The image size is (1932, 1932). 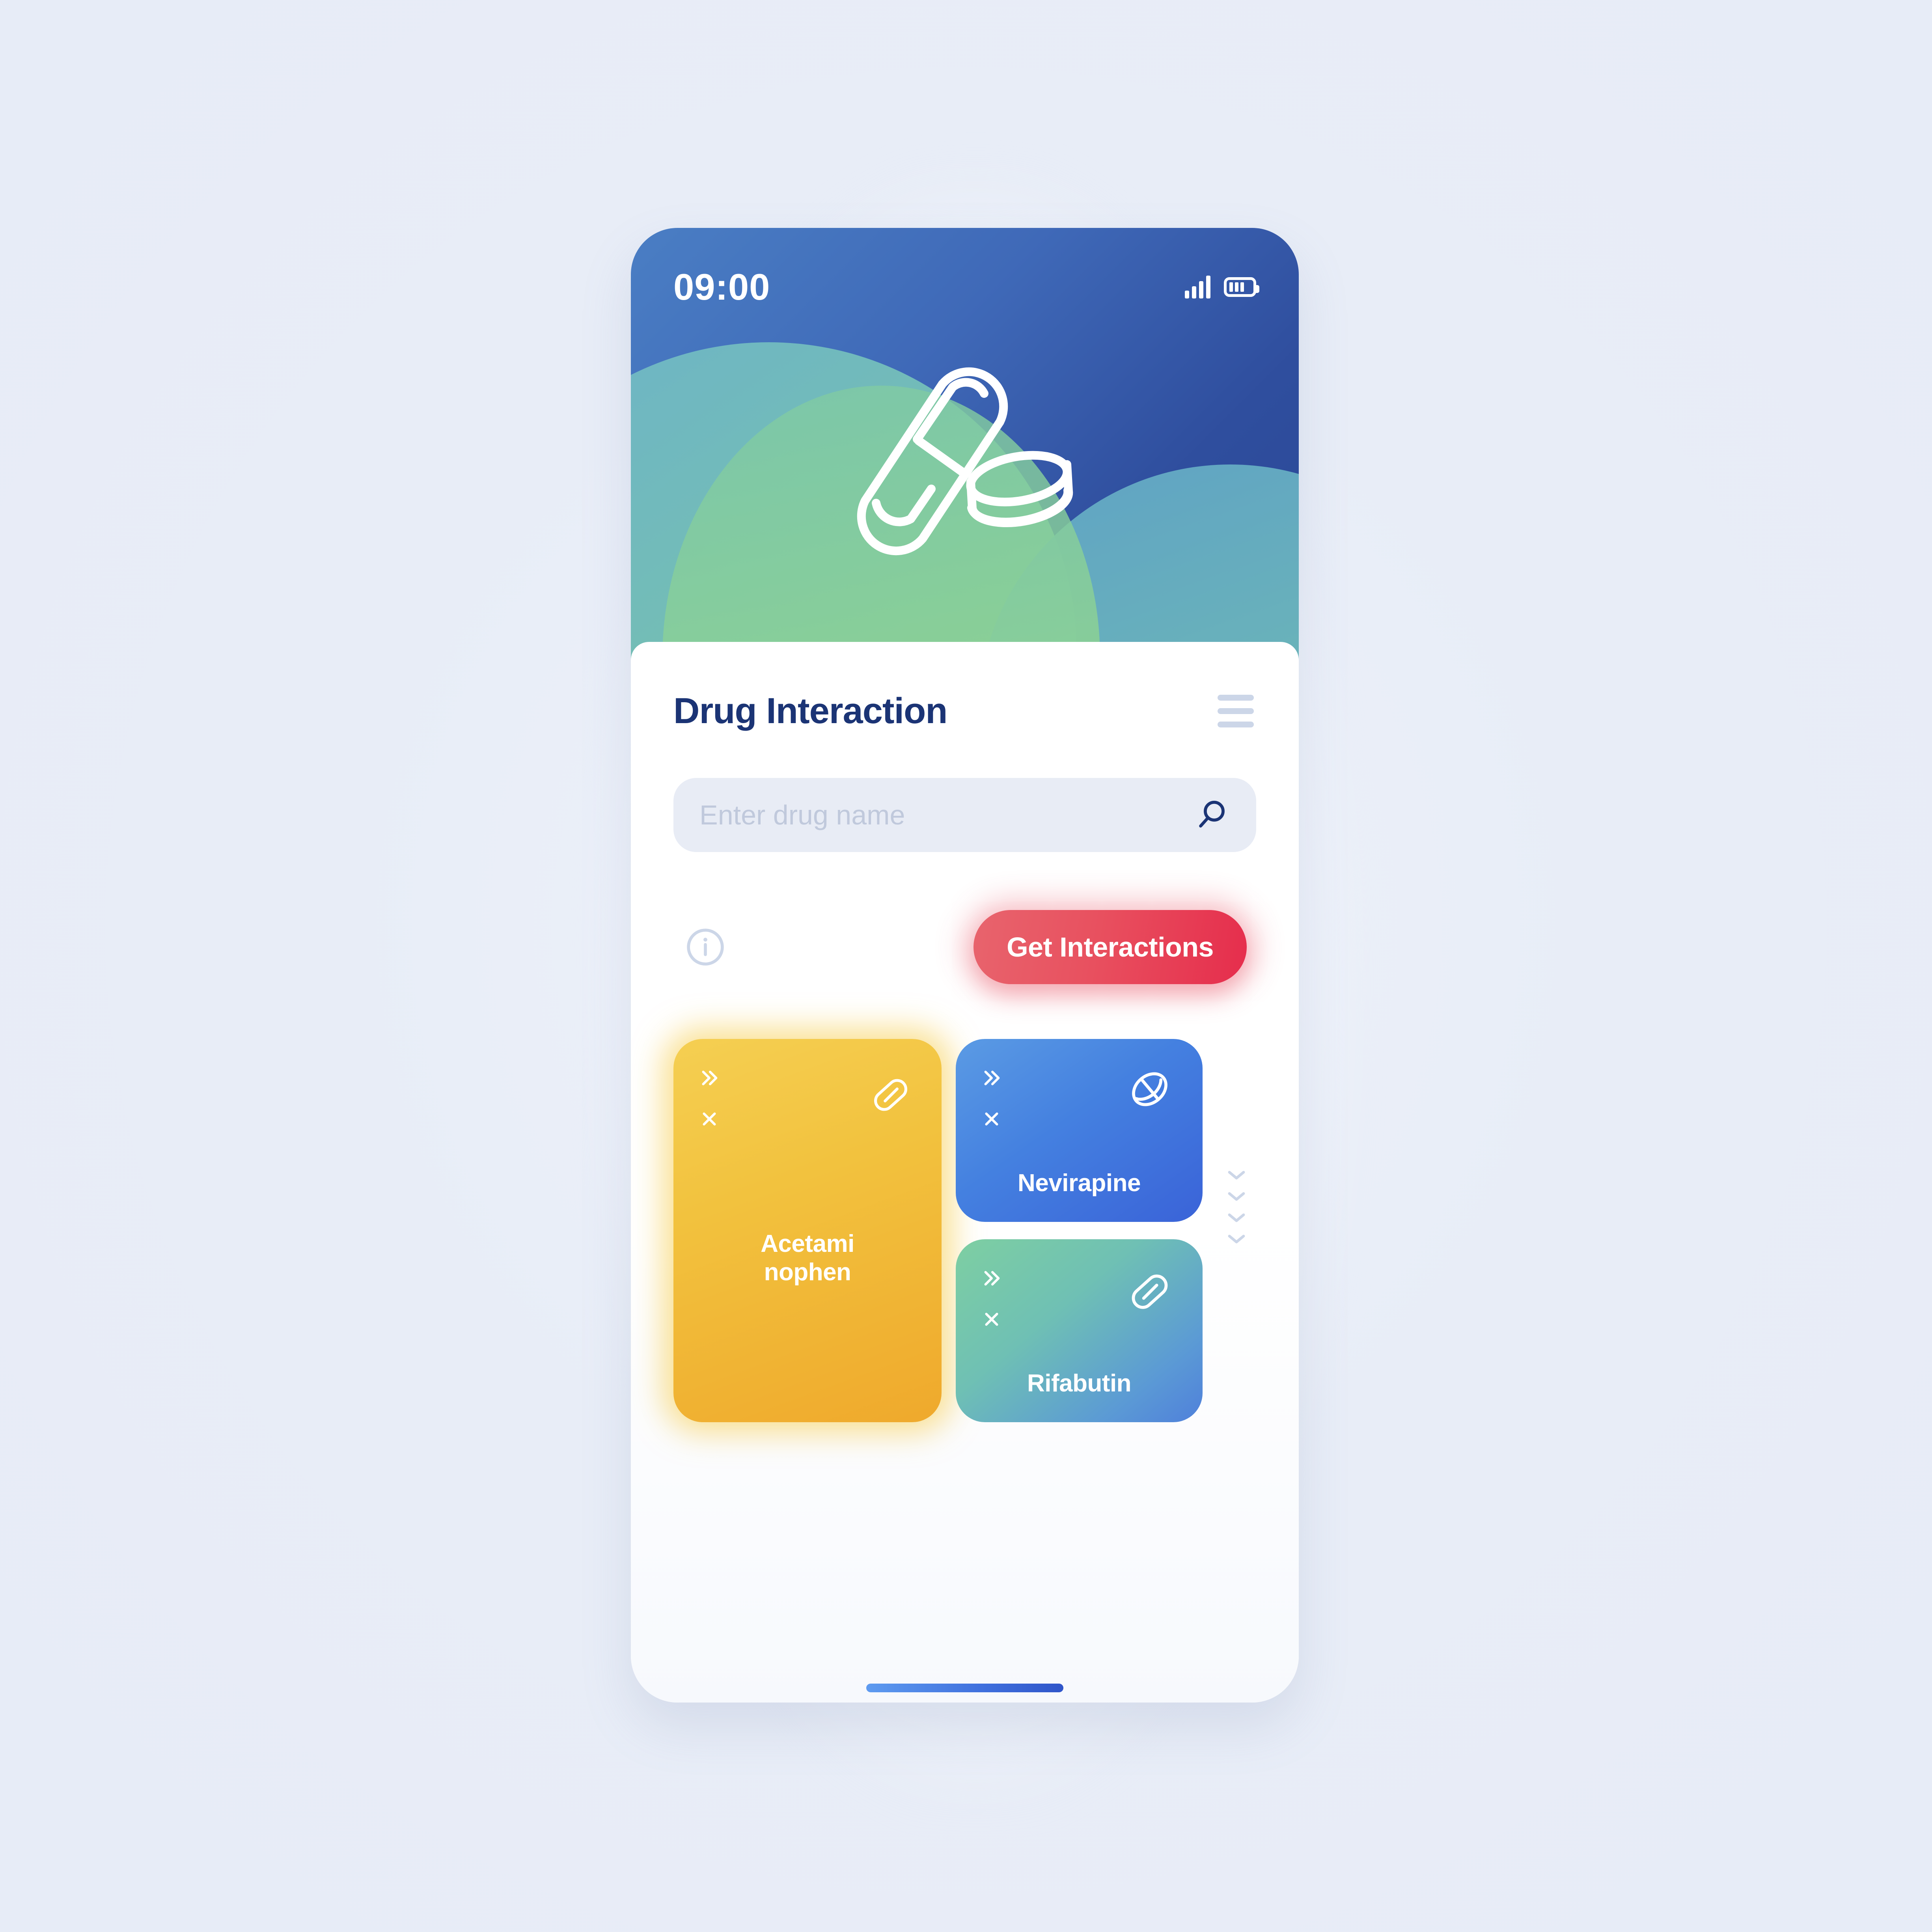 I want to click on featured-card-column: Acetami nophen, so click(x=807, y=1230).